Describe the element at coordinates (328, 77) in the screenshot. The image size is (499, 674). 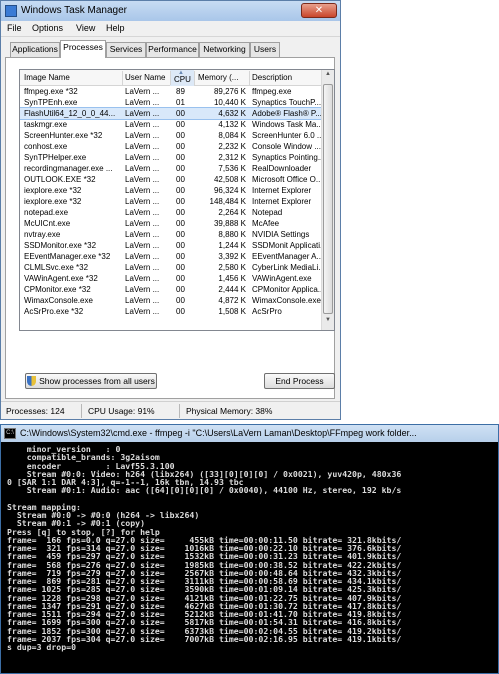
I see `scroll-up-icon: ▲` at that location.